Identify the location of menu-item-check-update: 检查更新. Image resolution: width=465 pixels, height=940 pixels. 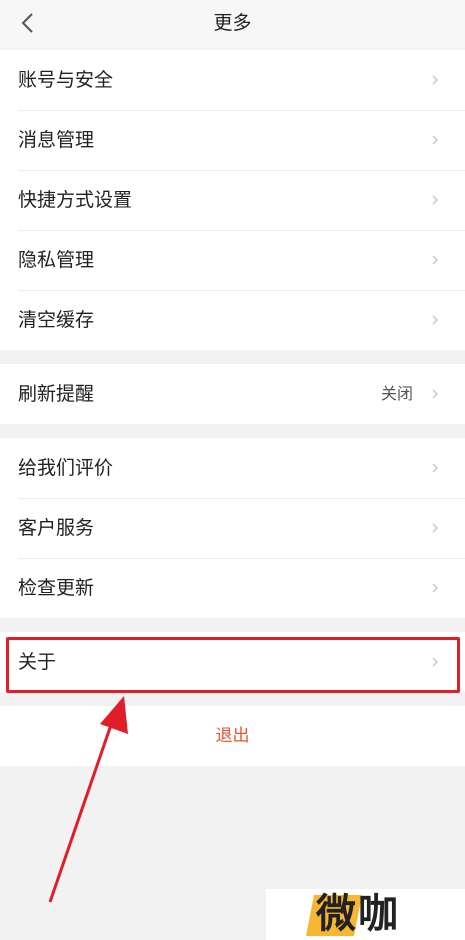
(232, 588).